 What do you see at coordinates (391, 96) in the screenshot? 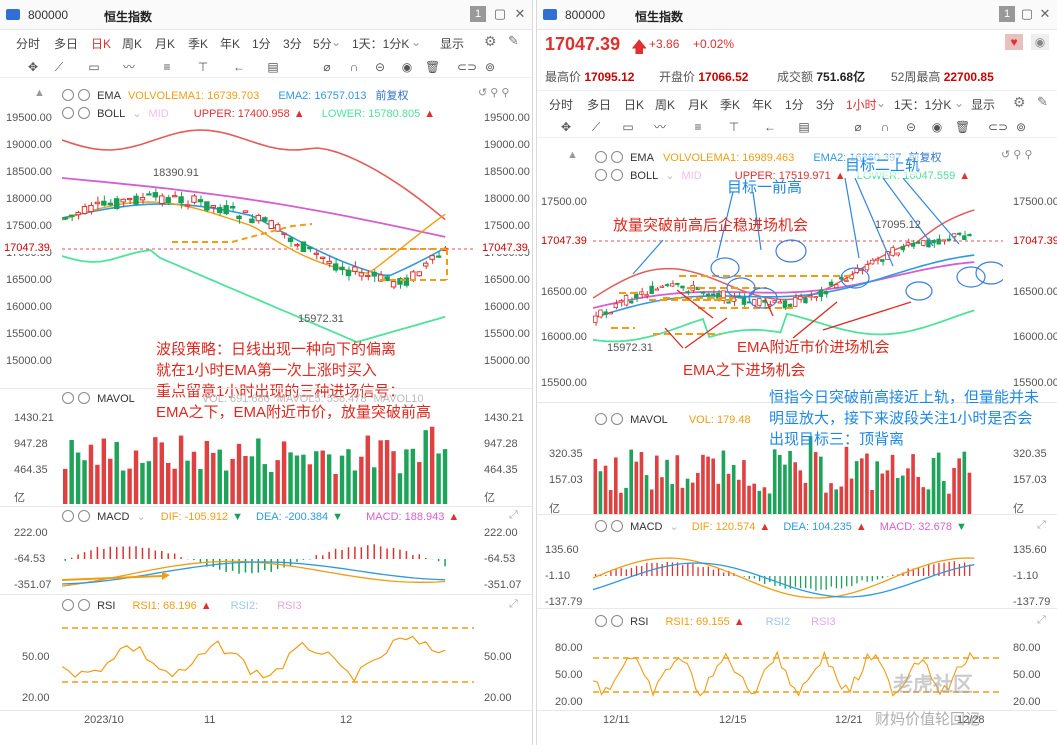
I see `adjust-mode: 前复权` at bounding box center [391, 96].